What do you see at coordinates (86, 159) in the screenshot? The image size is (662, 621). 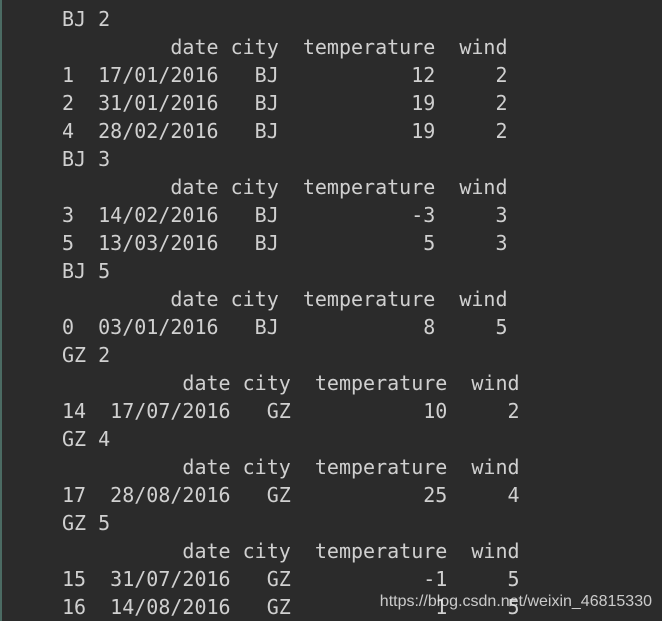 I see `group-label: BJ 3` at bounding box center [86, 159].